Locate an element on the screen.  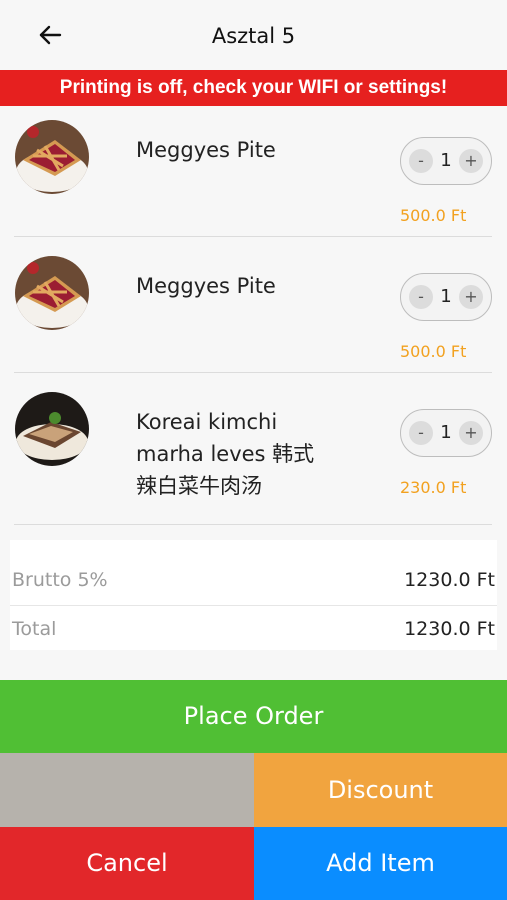
cancel-button: Cancel is located at coordinates (127, 863).